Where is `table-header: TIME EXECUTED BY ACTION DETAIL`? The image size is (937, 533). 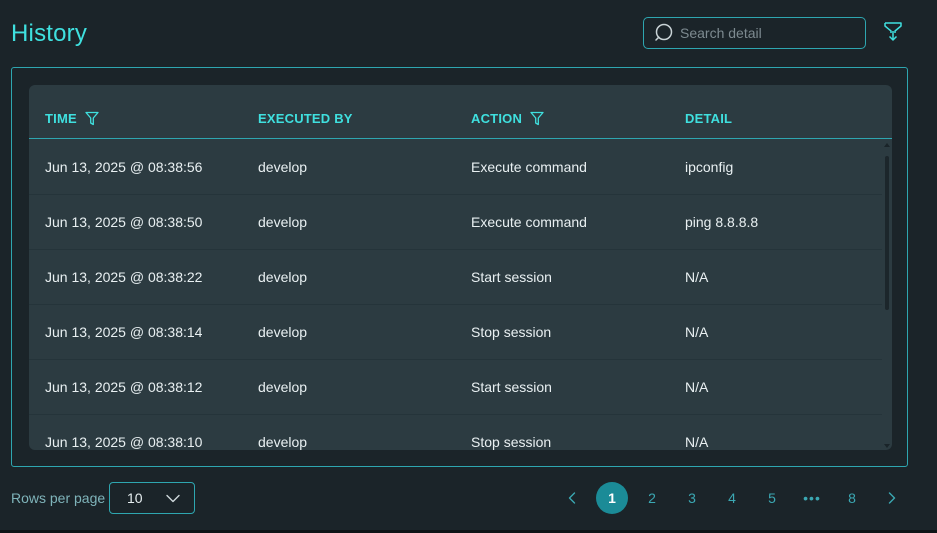 table-header: TIME EXECUTED BY ACTION DETAIL is located at coordinates (460, 112).